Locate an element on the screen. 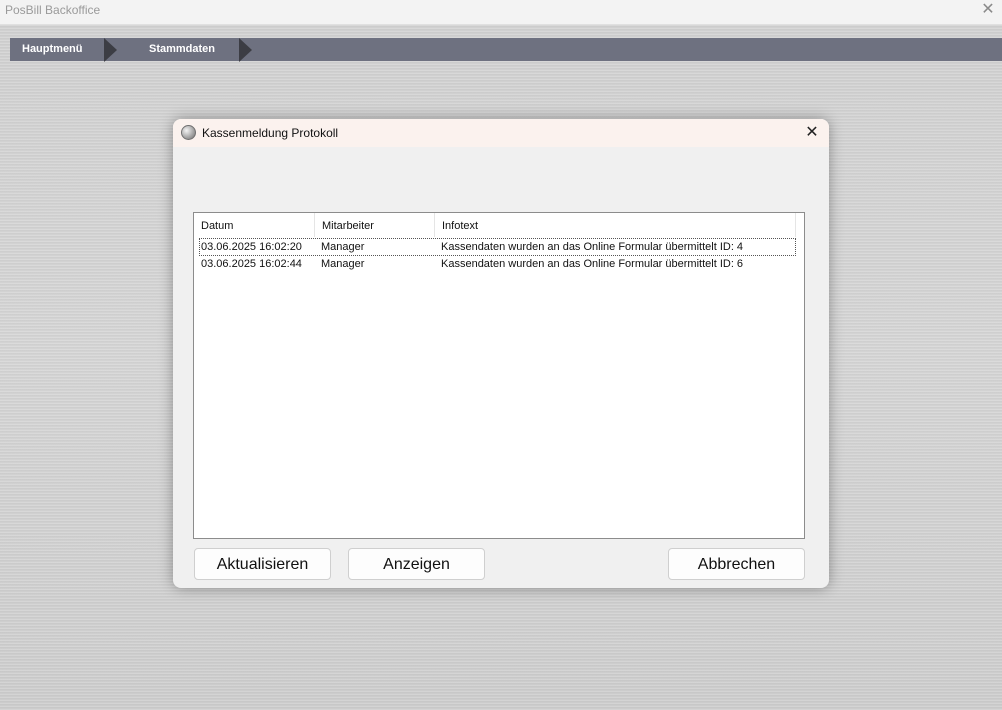 The width and height of the screenshot is (1002, 710). column-header-mitarbeiter: Mitarbeiter is located at coordinates (375, 225).